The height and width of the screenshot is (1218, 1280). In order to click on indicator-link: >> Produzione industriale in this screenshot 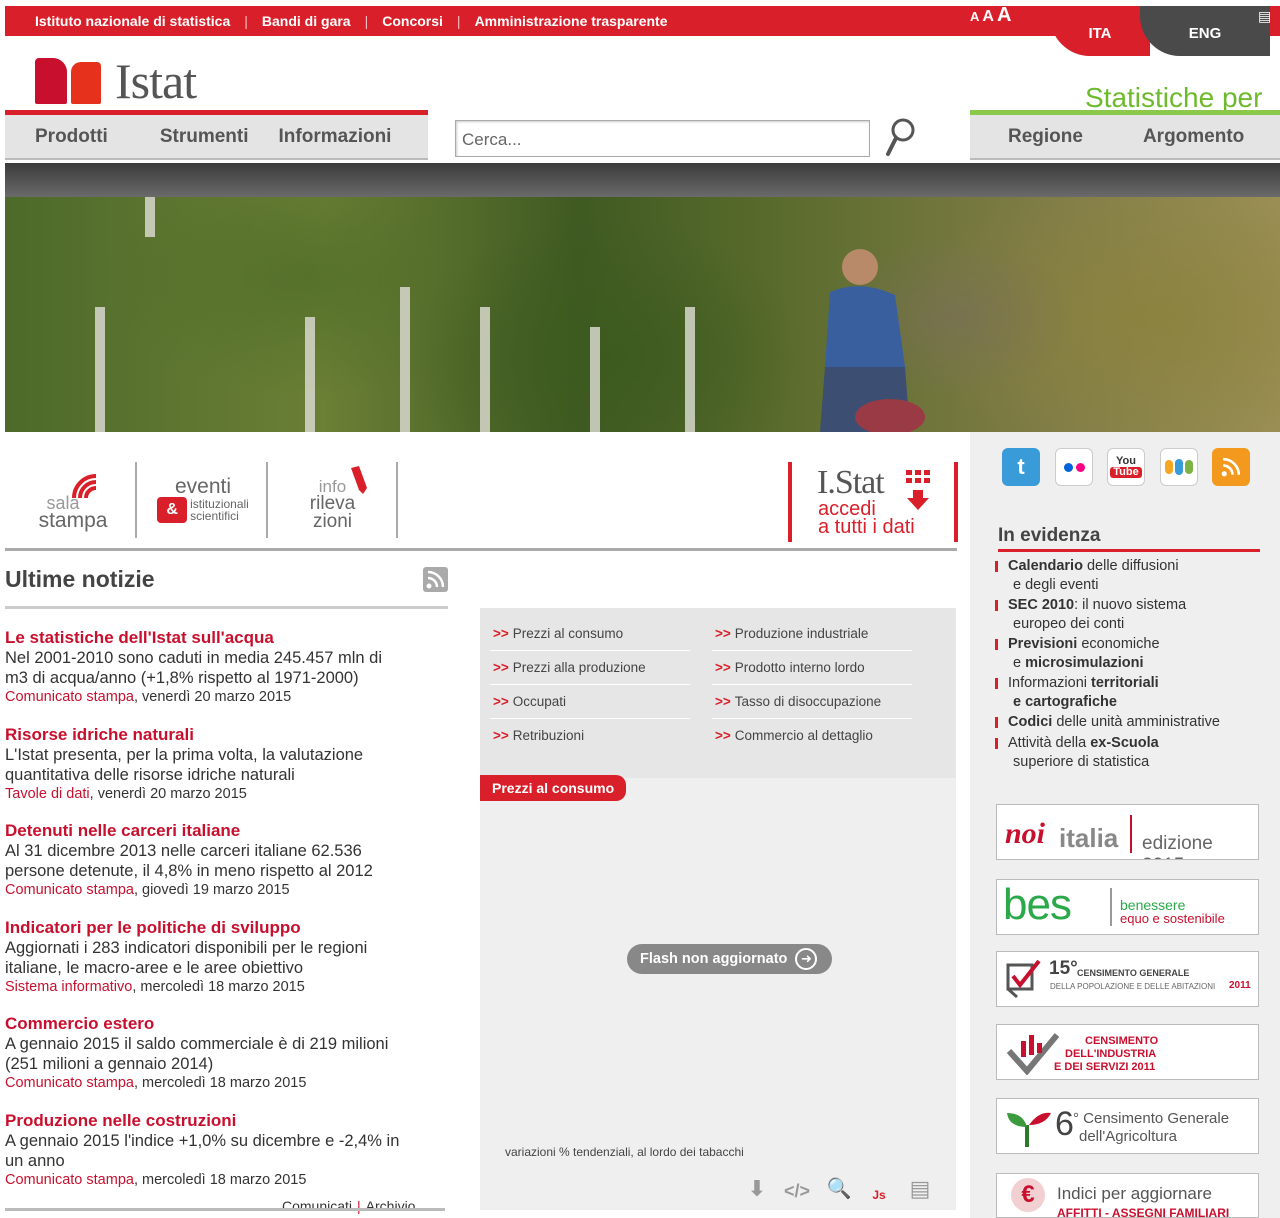, I will do `click(791, 633)`.